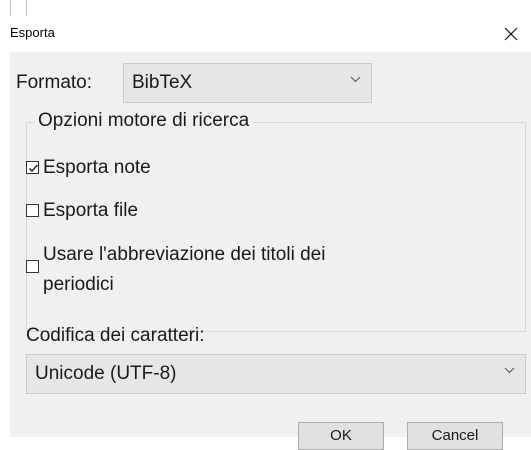 This screenshot has height=450, width=531. What do you see at coordinates (32, 32) in the screenshot?
I see `dialog-title: Esporta` at bounding box center [32, 32].